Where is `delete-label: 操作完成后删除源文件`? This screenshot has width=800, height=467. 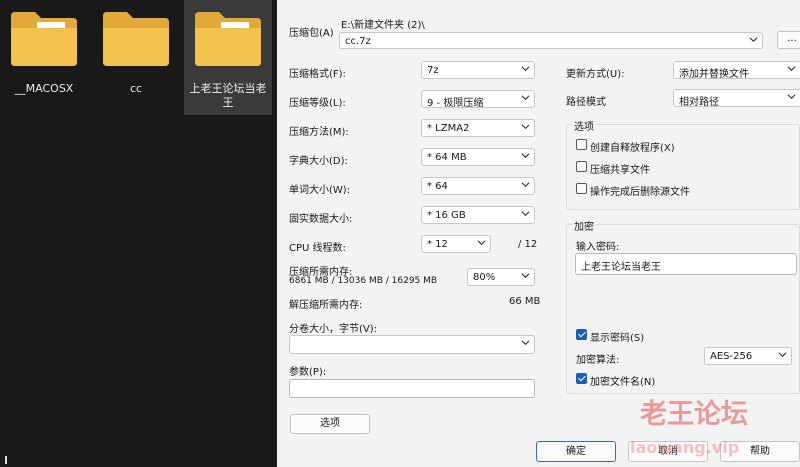
delete-label: 操作完成后删除源文件 is located at coordinates (640, 192).